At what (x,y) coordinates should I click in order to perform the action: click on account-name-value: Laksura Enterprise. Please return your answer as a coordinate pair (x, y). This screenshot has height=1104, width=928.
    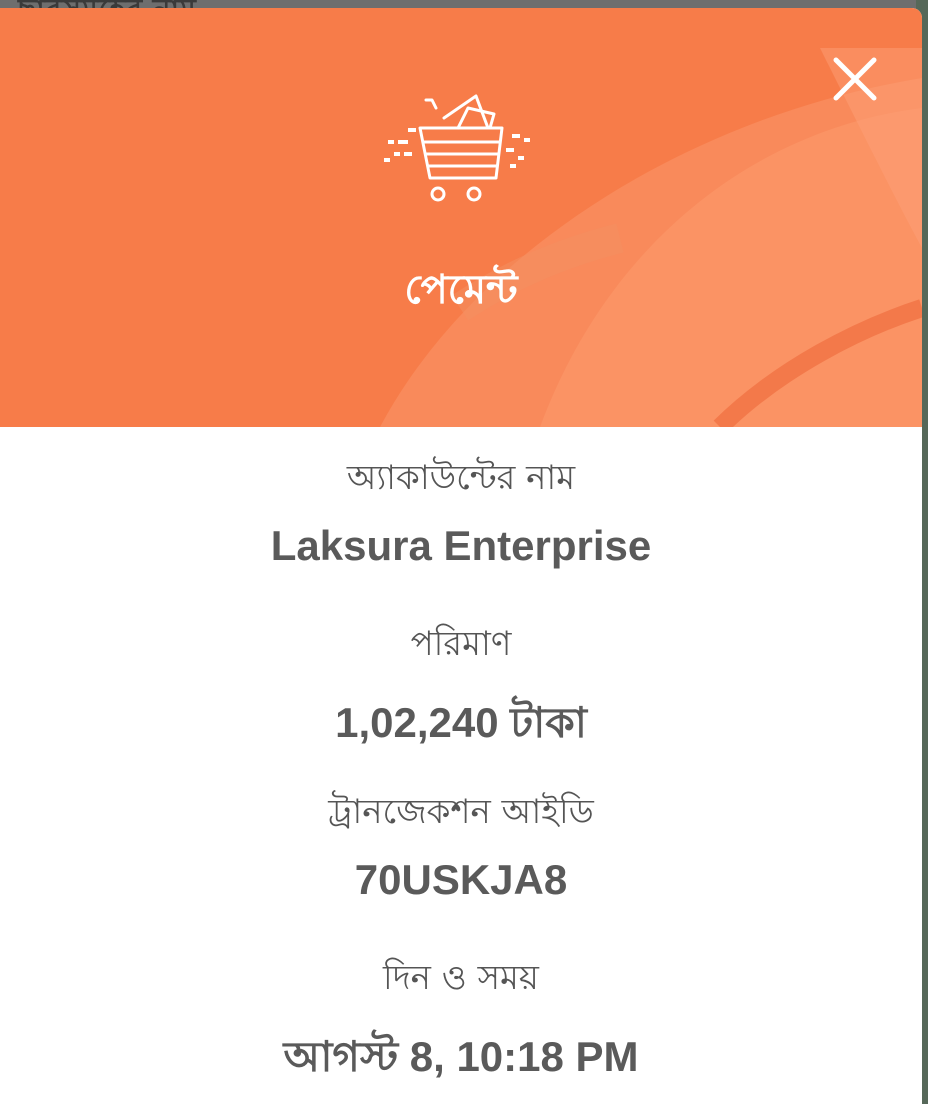
    Looking at the image, I should click on (461, 545).